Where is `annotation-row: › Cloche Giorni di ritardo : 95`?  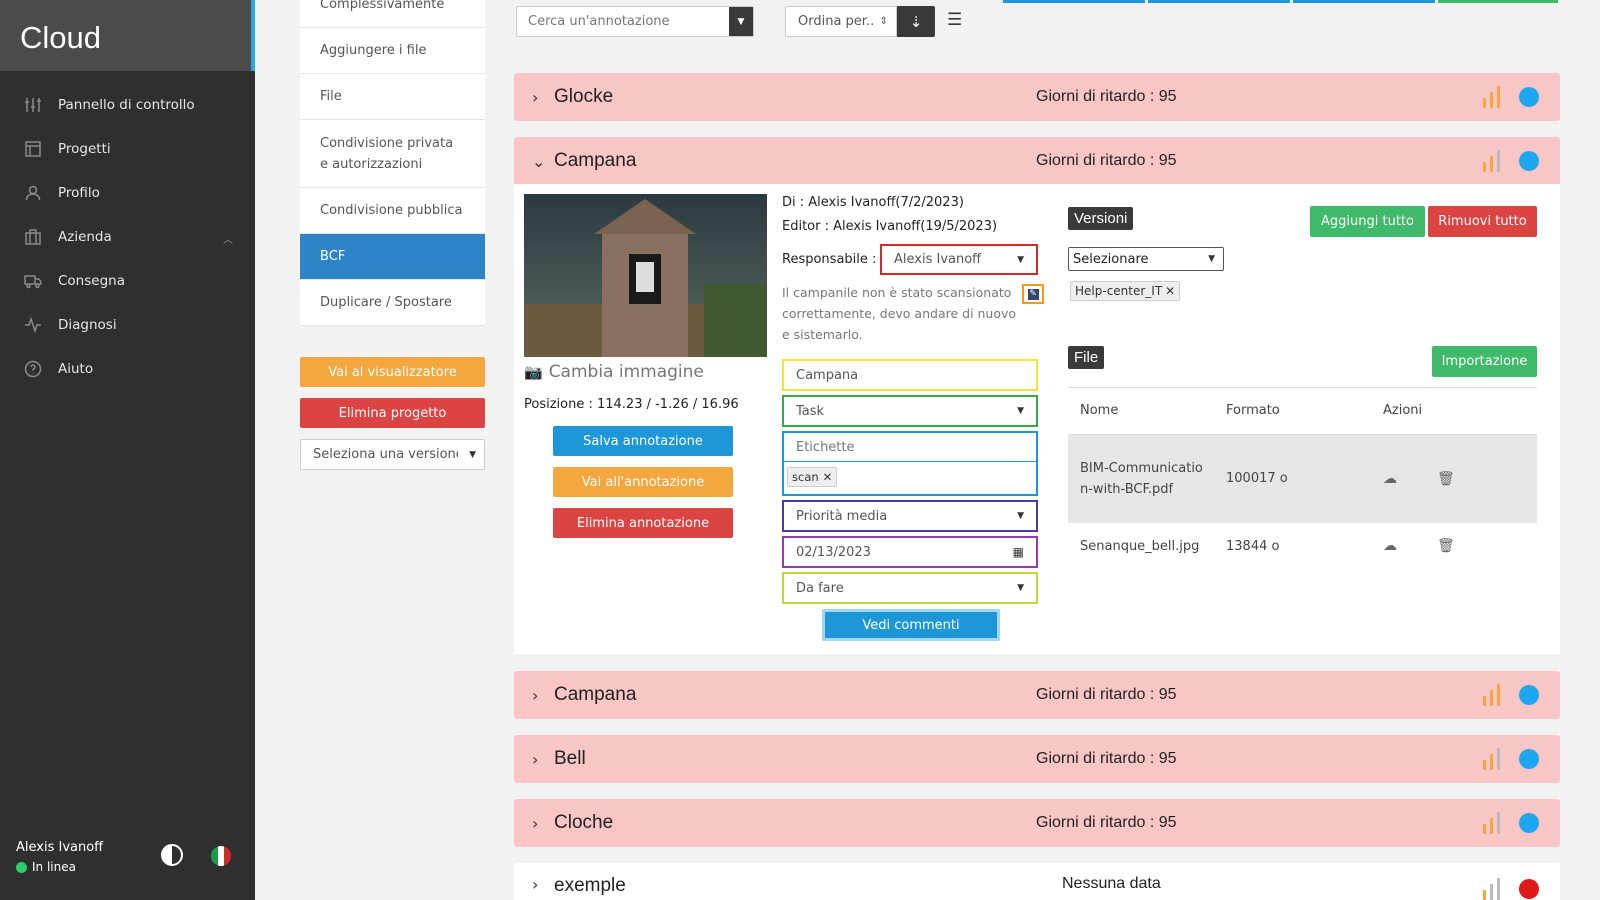 annotation-row: › Cloche Giorni di ritardo : 95 is located at coordinates (1037, 823).